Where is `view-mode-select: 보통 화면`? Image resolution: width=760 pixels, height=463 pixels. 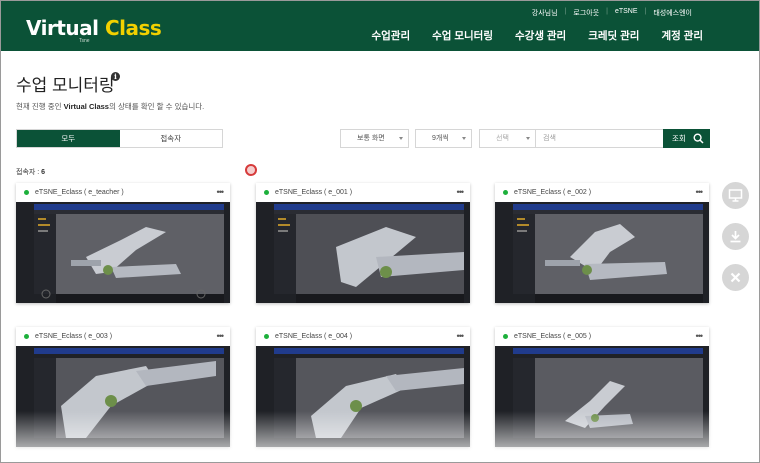
view-mode-select: 보통 화면 is located at coordinates (374, 138).